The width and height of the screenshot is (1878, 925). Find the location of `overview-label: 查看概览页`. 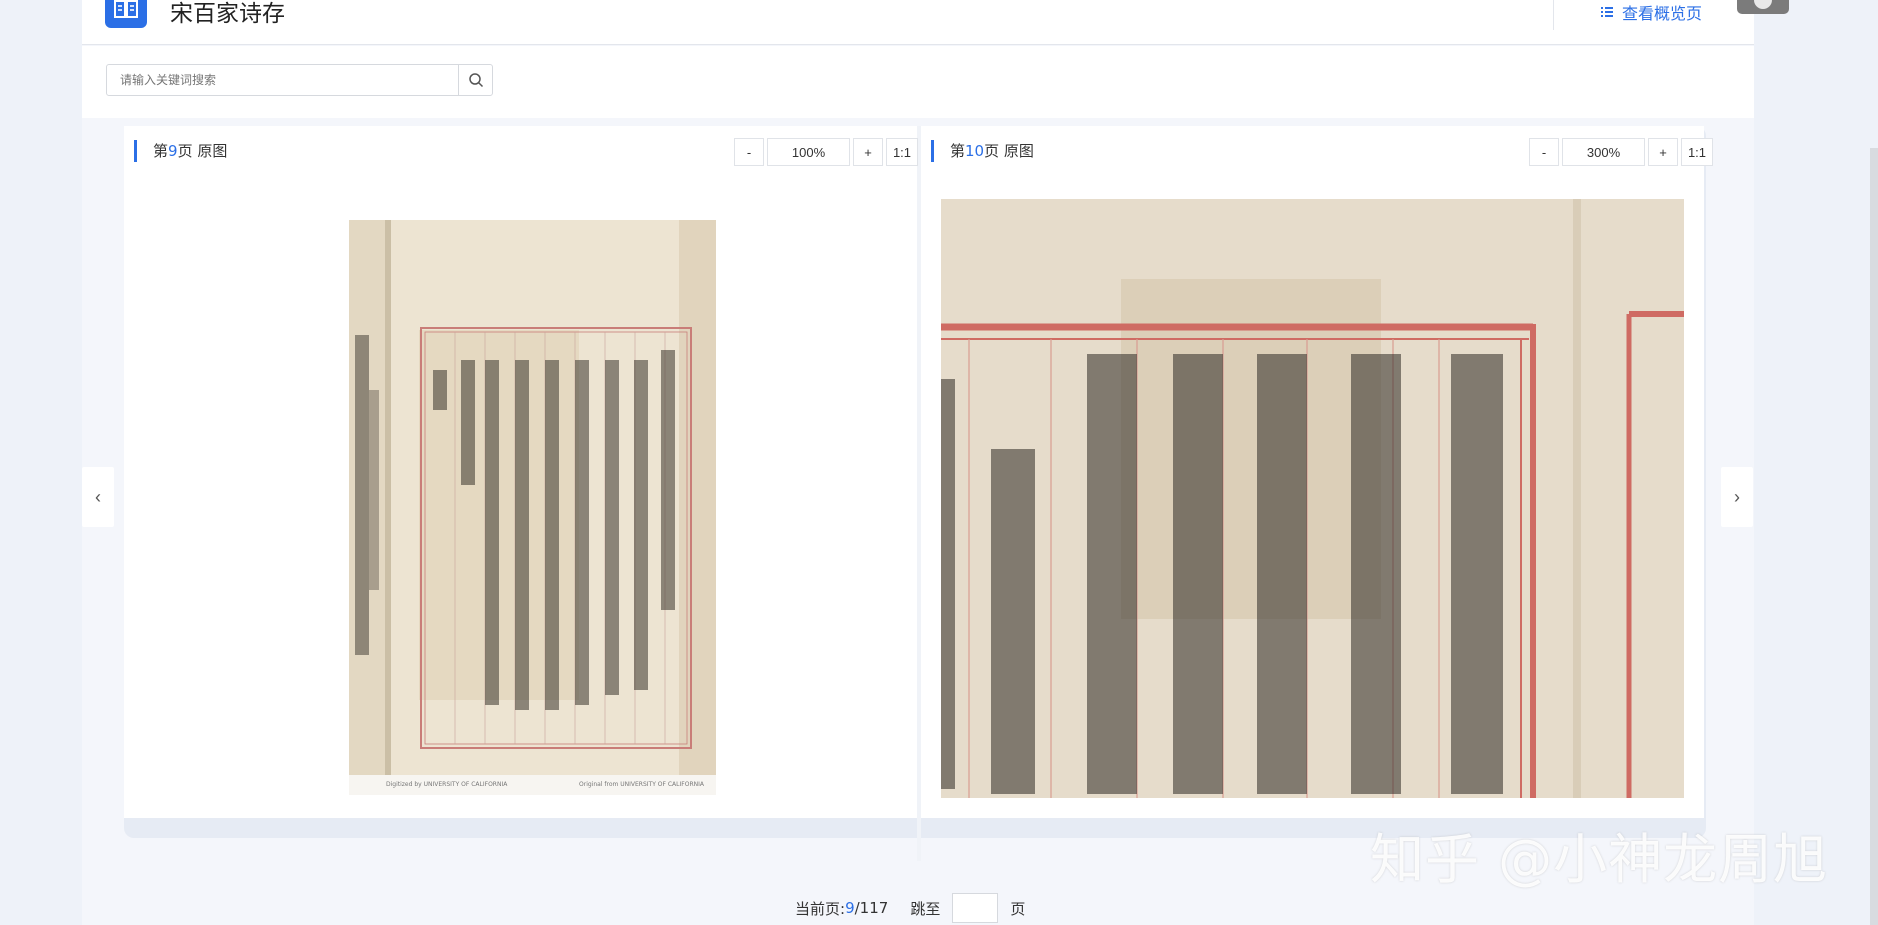

overview-label: 查看概览页 is located at coordinates (1662, 13).